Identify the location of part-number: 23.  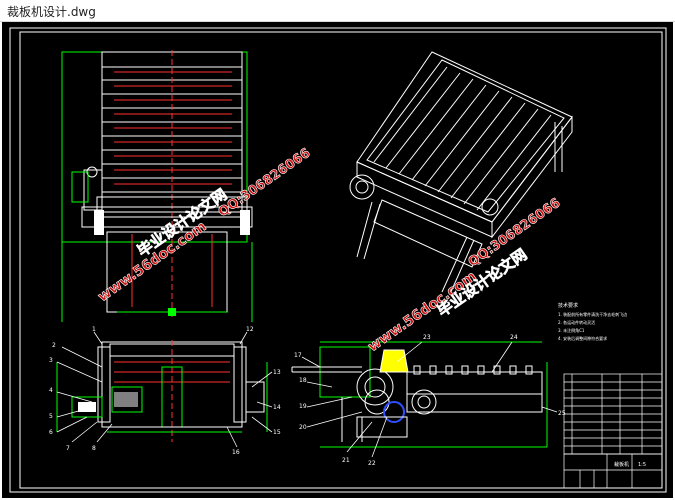
(427, 337).